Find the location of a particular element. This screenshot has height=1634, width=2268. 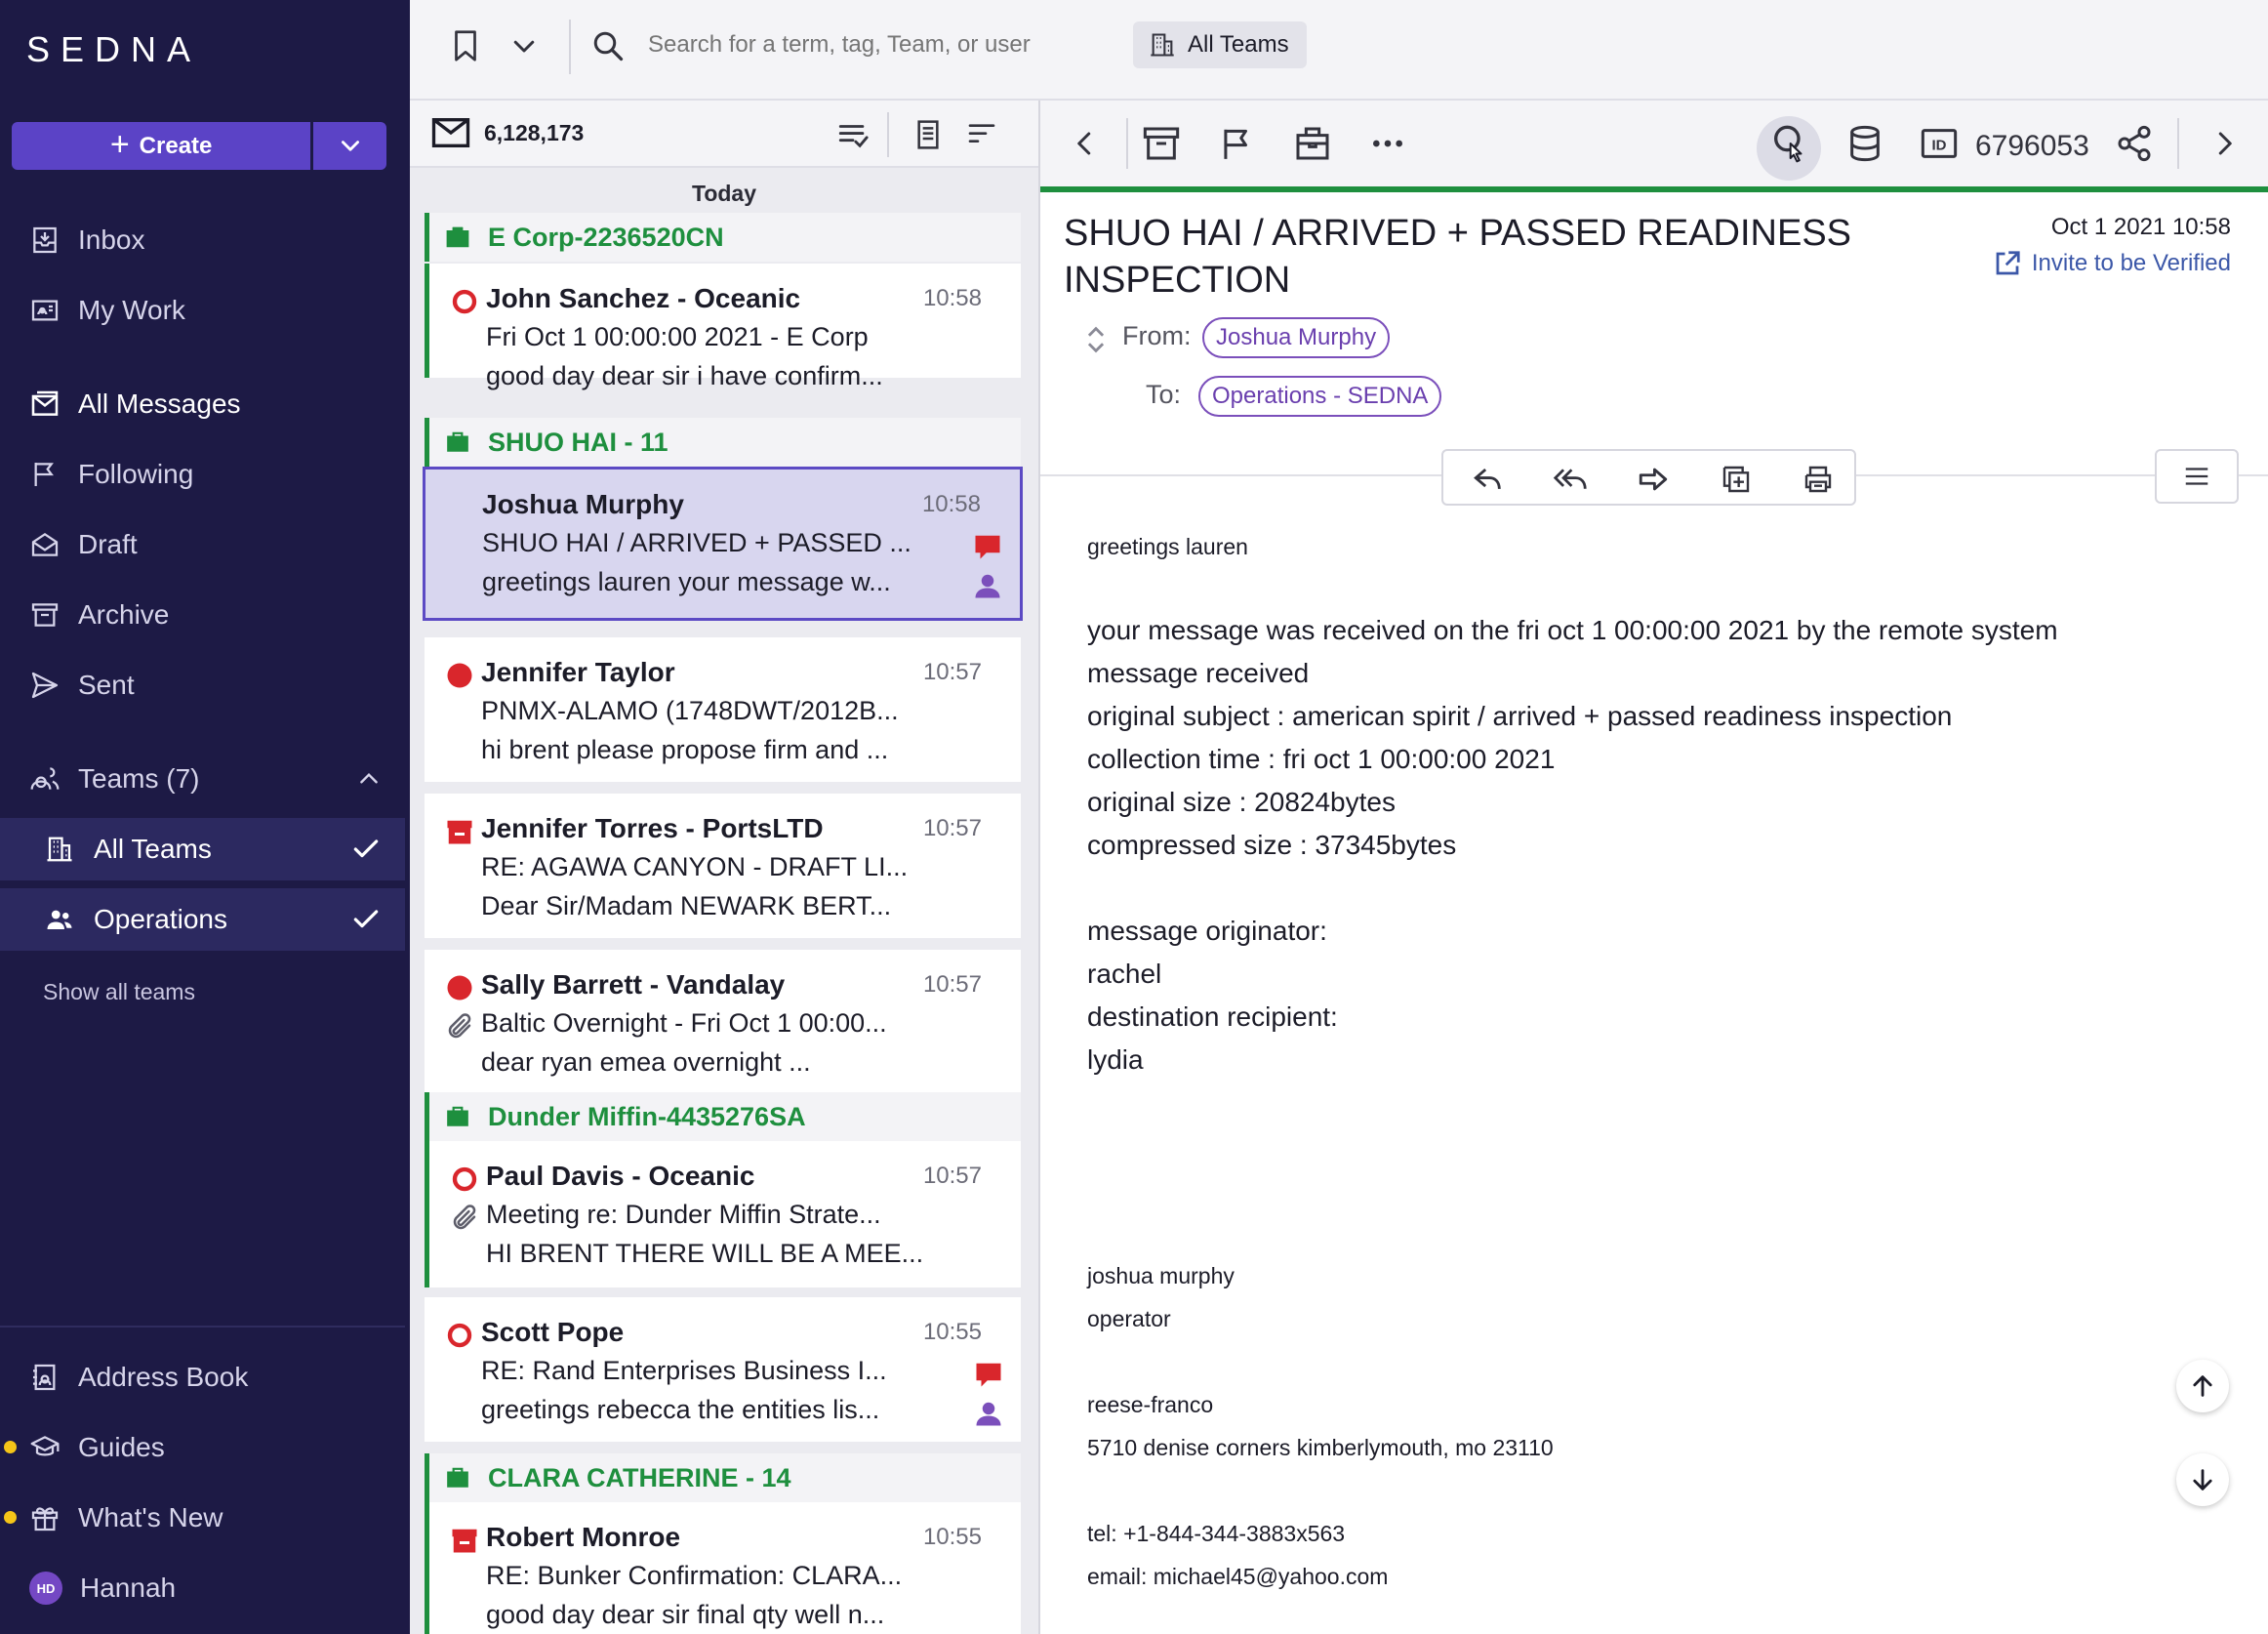

sidebar-item-profile: HD Hannah is located at coordinates (203, 1588).